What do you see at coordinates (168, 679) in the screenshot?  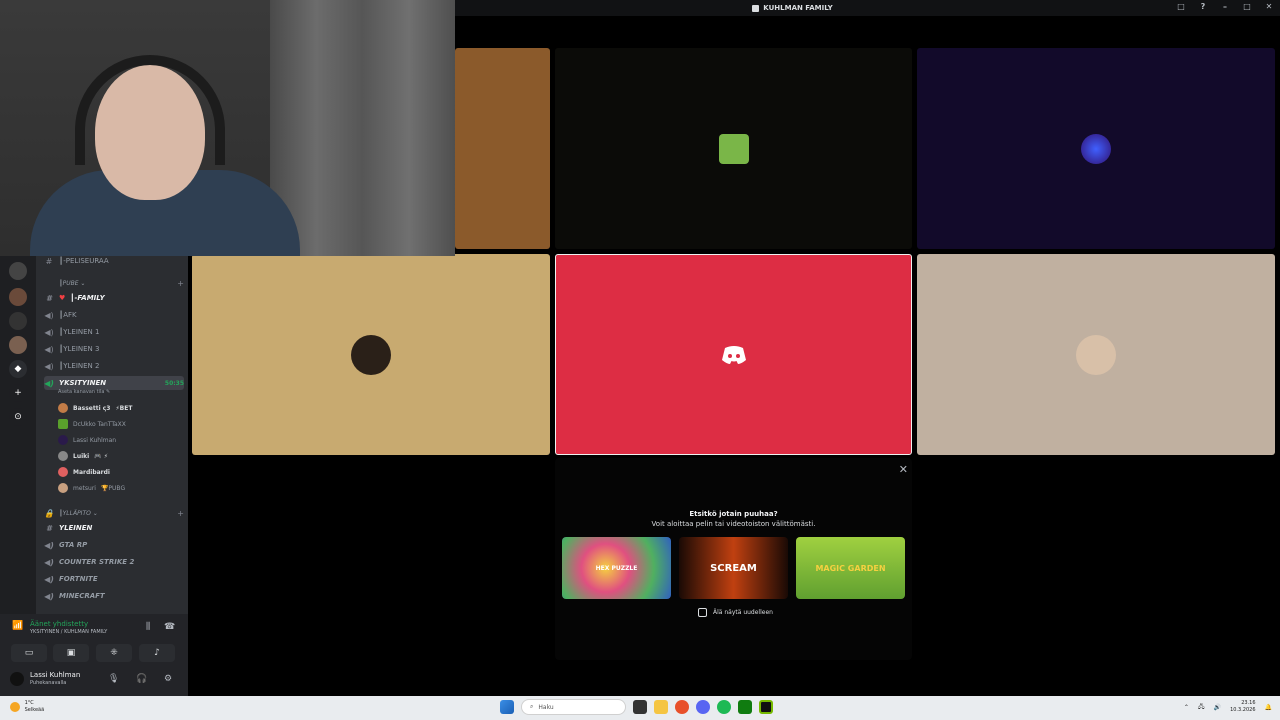 I see `gear-icon: ⚙` at bounding box center [168, 679].